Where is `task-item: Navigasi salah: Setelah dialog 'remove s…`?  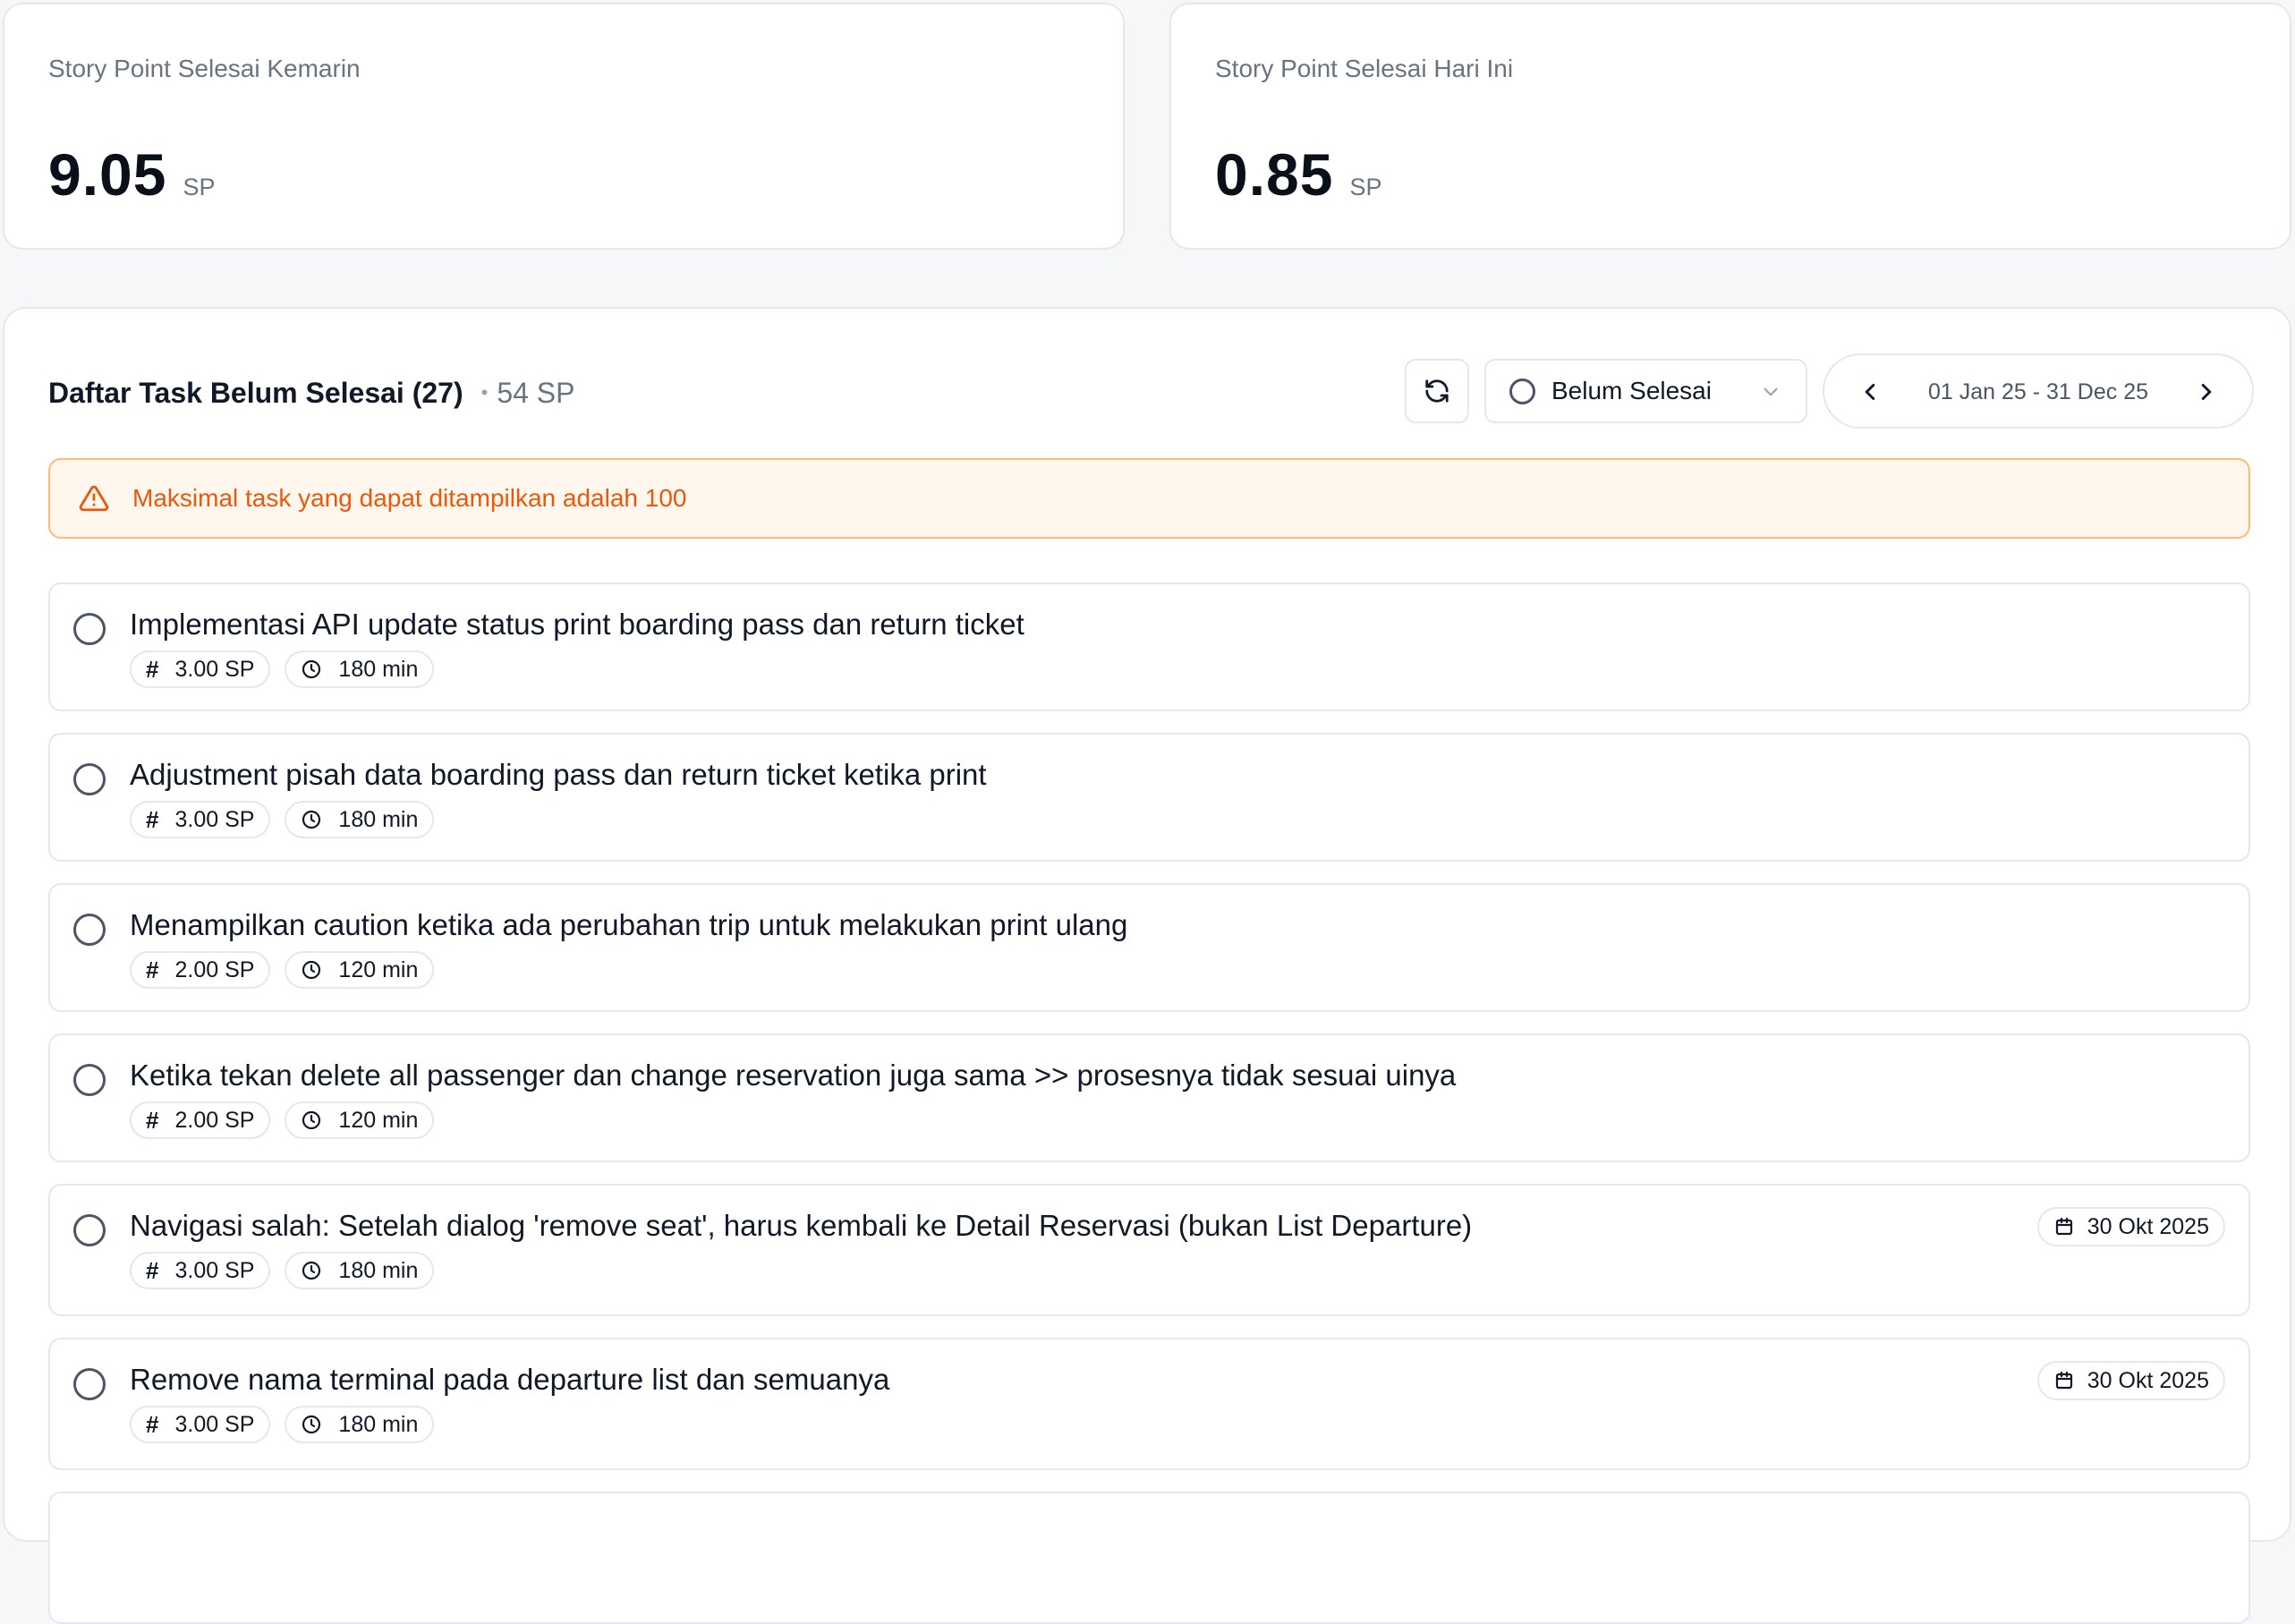
task-item: Navigasi salah: Setelah dialog 'remove s… is located at coordinates (1149, 1250).